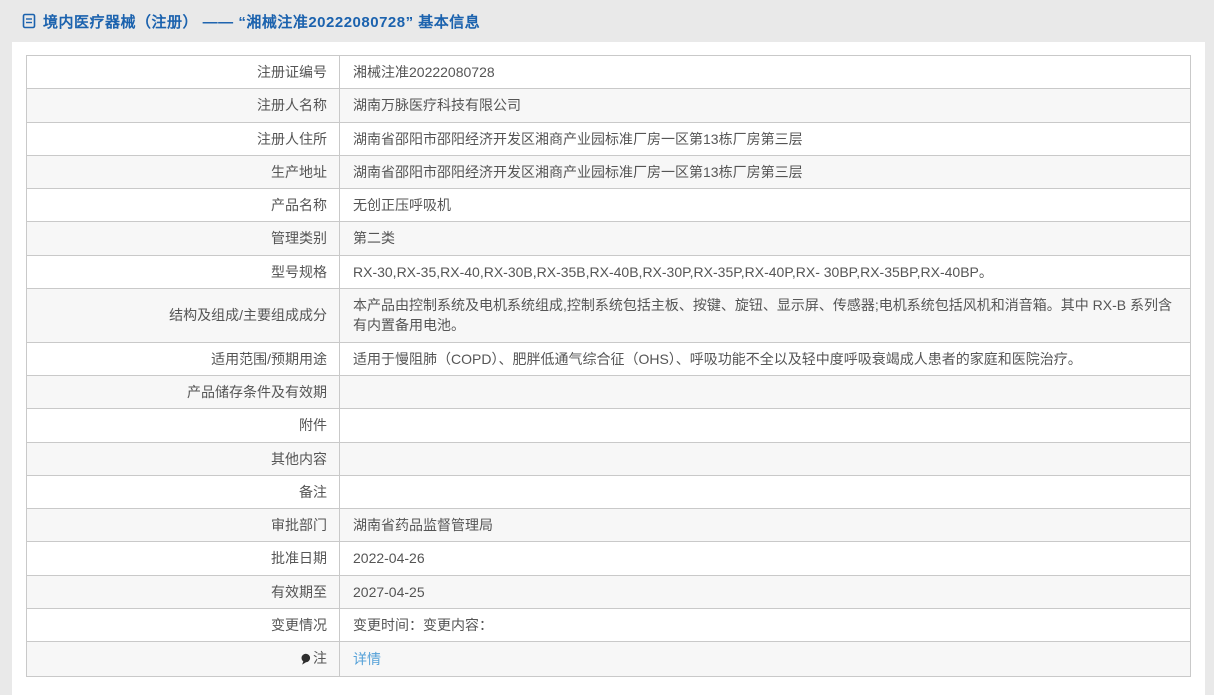 The image size is (1214, 695). I want to click on row-label: 管理类别, so click(183, 238).